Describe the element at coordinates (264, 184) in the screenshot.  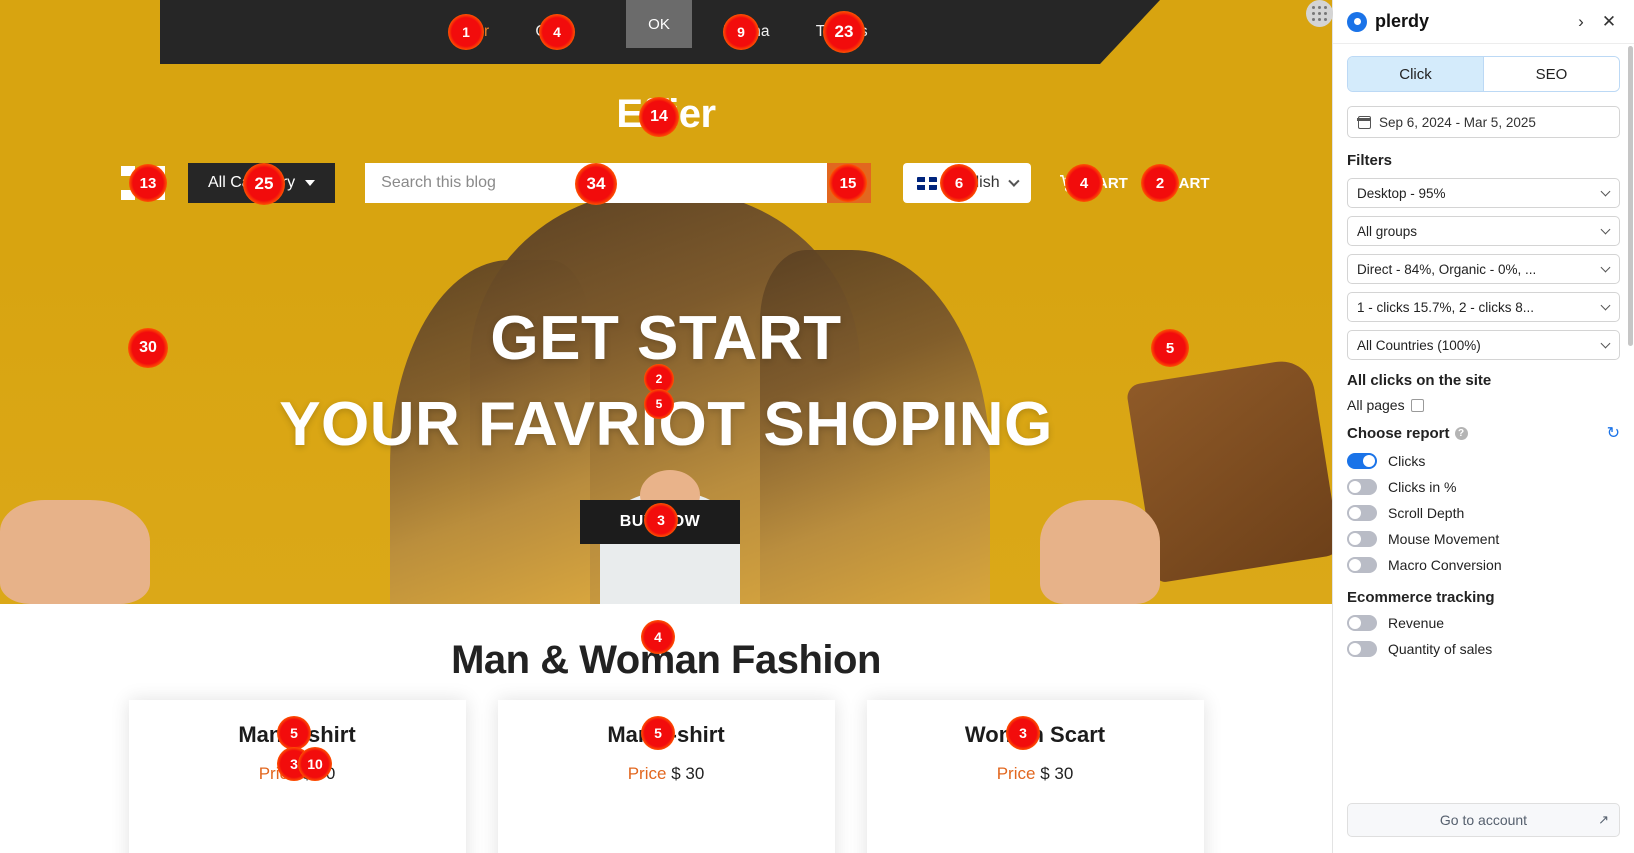
I see `heatmap-marker: 25` at that location.